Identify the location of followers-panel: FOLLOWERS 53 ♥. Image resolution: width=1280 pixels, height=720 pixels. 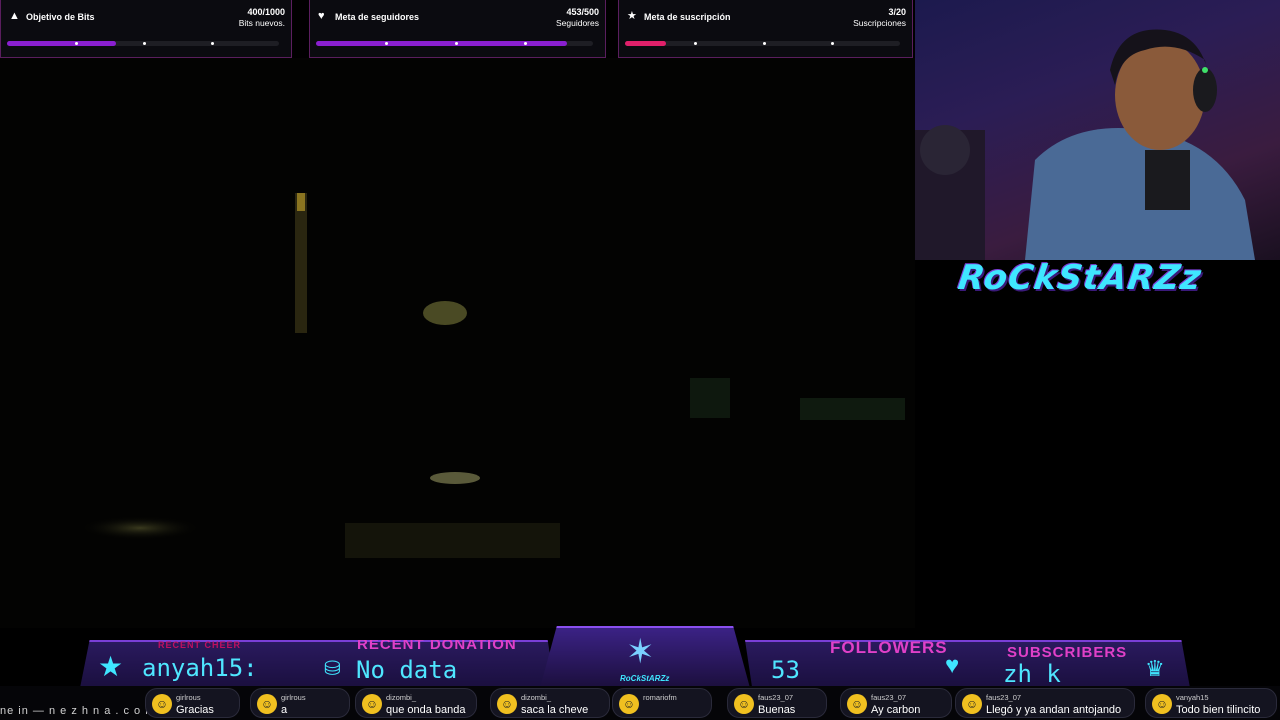
(865, 664).